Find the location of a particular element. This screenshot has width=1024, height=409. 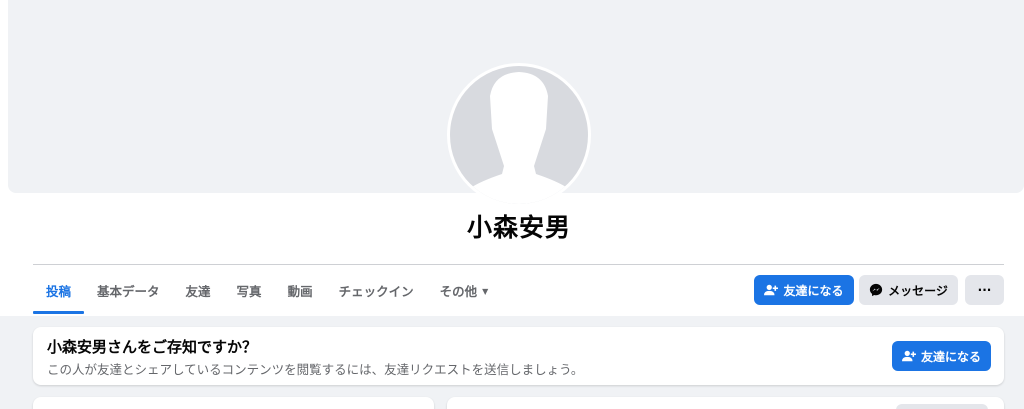

tab-friends: 友達 is located at coordinates (198, 290).